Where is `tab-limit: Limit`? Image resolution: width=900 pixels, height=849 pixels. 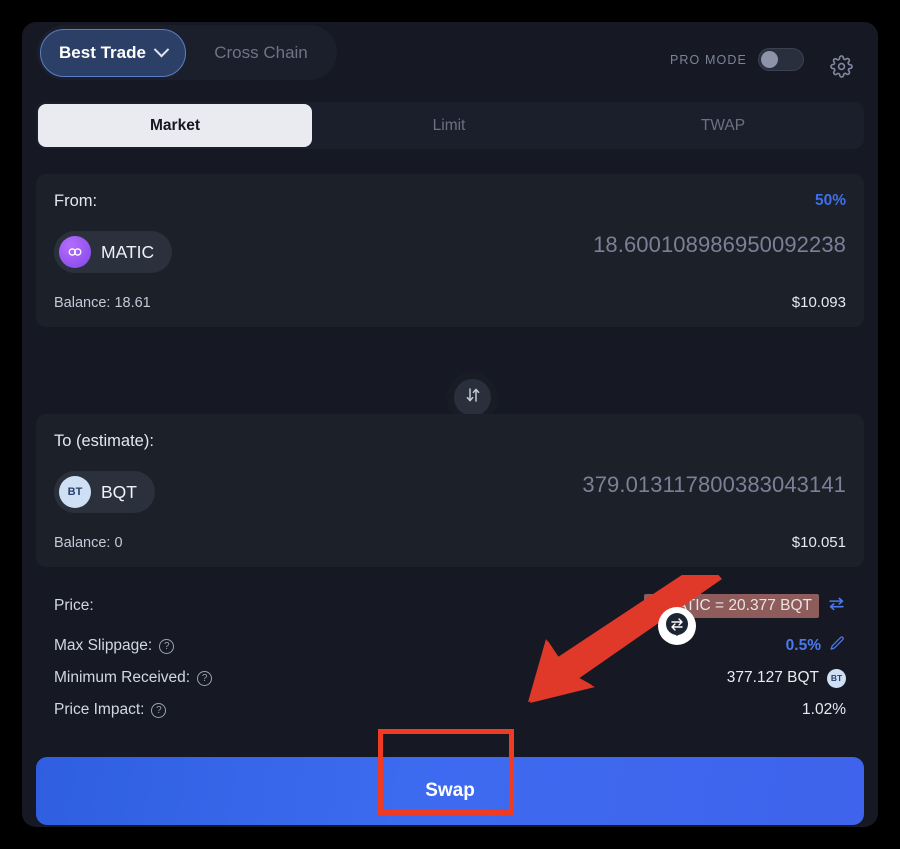
tab-limit: Limit is located at coordinates (449, 125).